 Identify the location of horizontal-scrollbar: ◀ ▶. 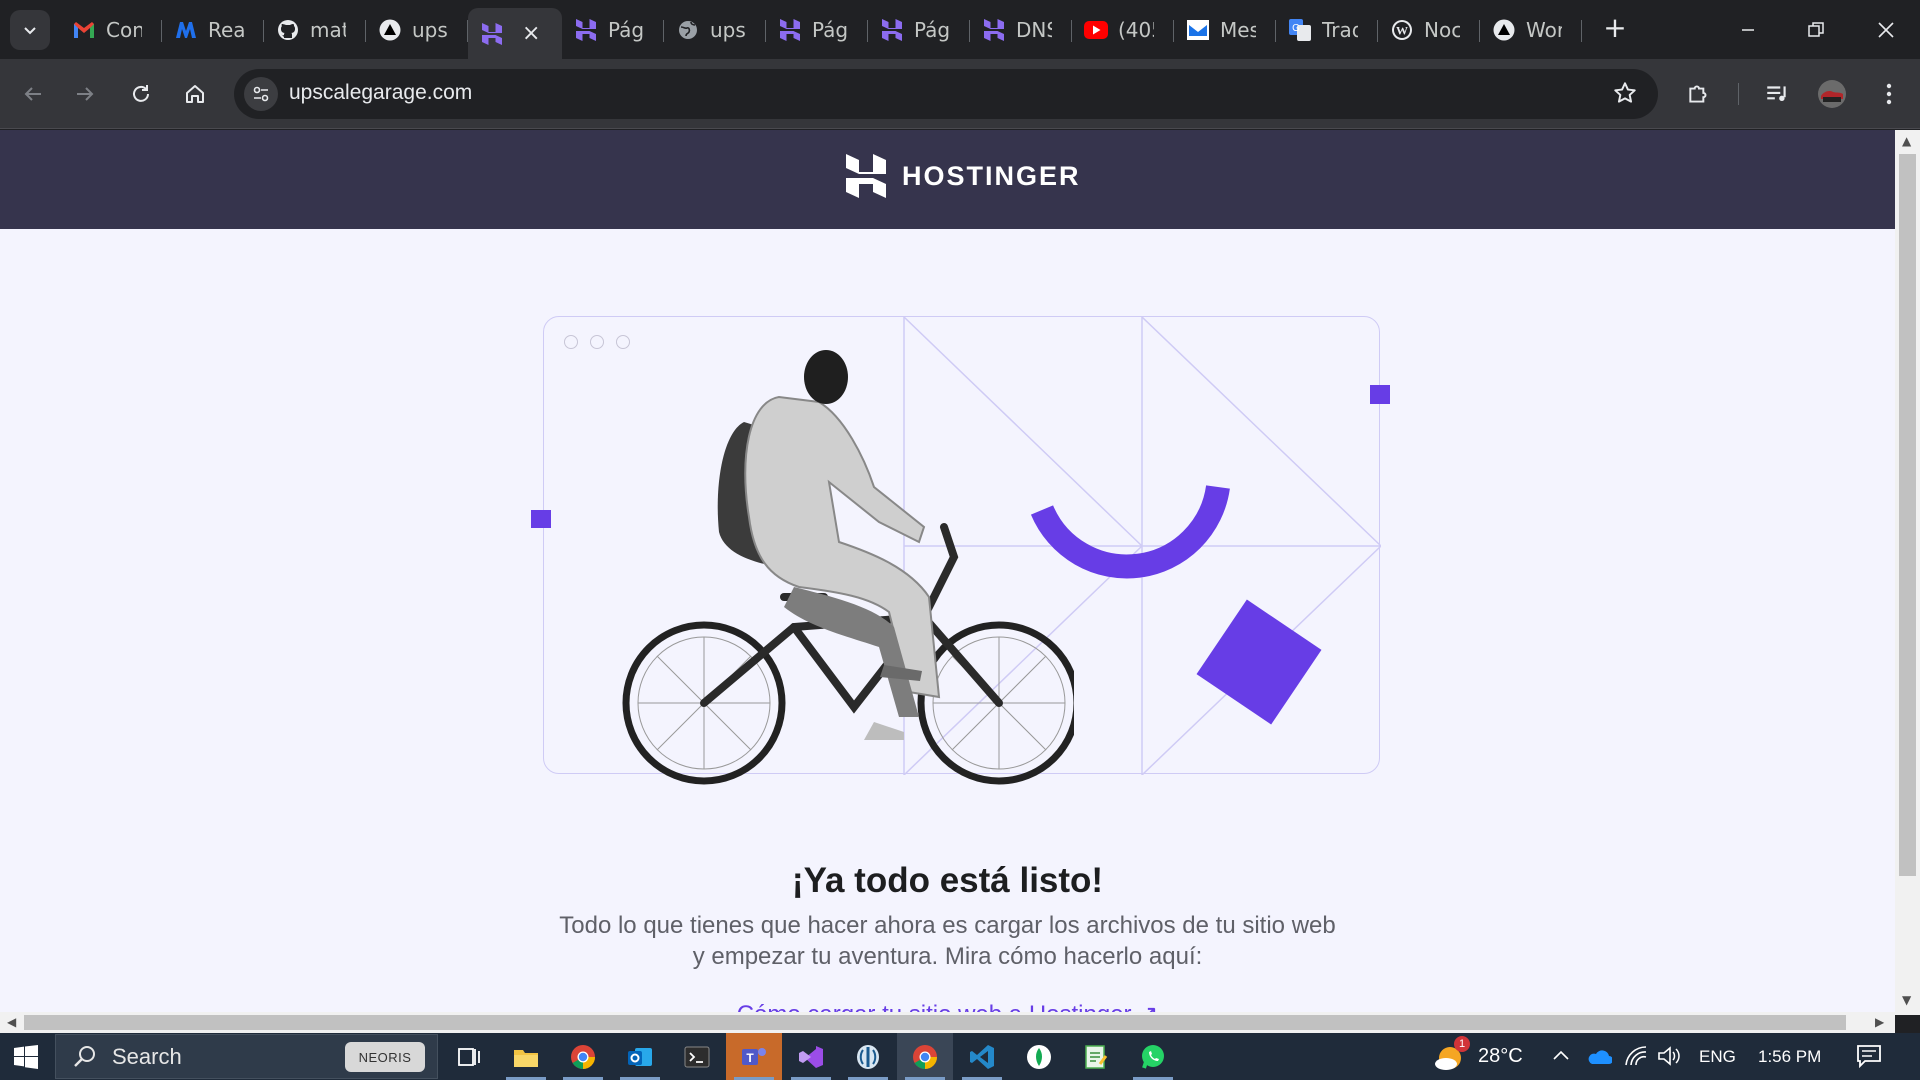
(947, 1022).